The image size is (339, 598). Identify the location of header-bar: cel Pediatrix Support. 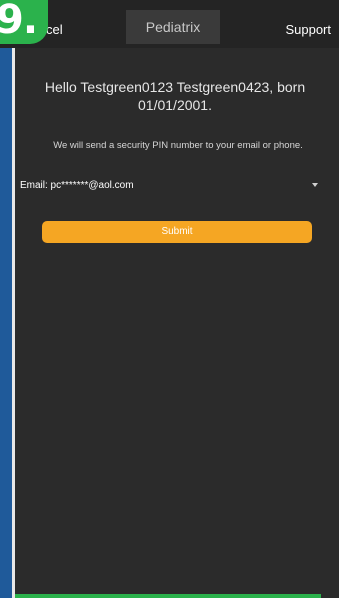
(169, 24).